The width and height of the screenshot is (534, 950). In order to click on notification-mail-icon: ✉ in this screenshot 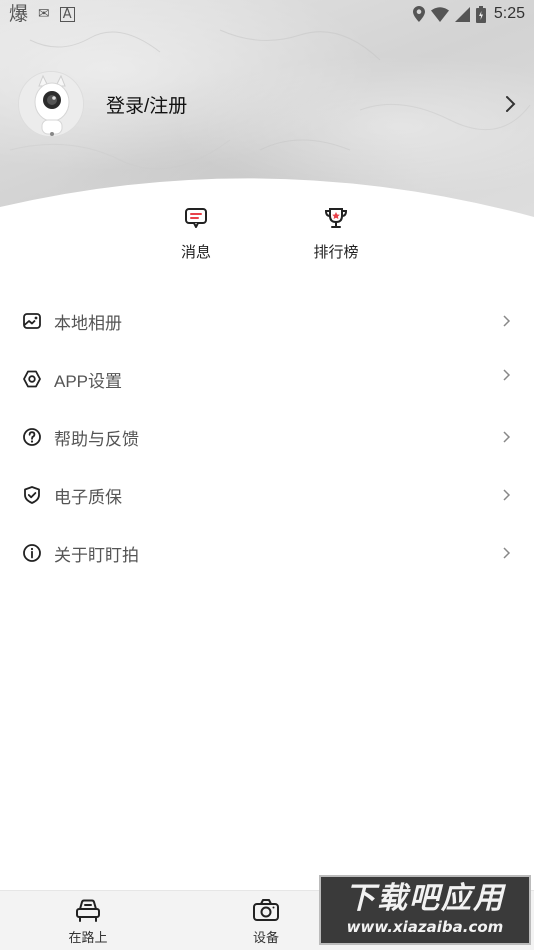, I will do `click(44, 14)`.